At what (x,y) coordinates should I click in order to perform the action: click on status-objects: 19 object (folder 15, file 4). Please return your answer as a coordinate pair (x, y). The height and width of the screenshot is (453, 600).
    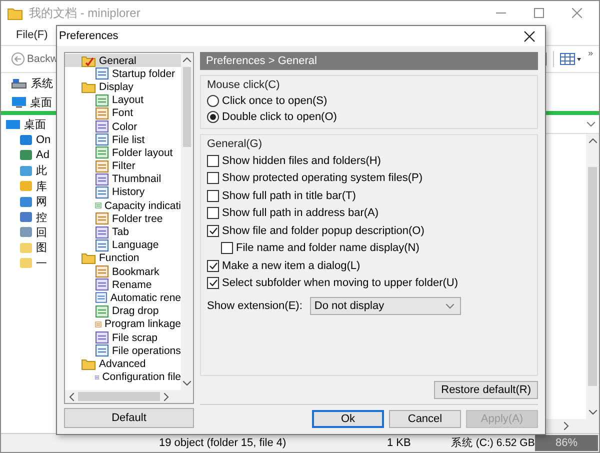
    Looking at the image, I should click on (223, 443).